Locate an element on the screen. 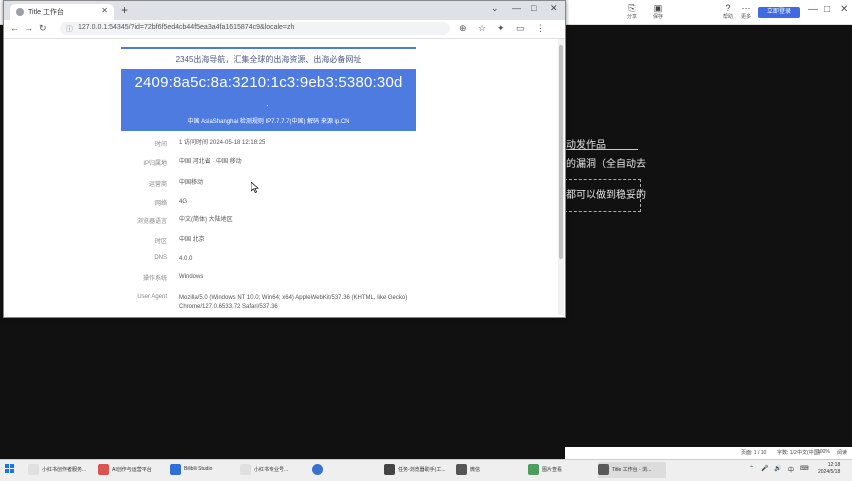  taskbar-item: 微信 is located at coordinates (473, 470).